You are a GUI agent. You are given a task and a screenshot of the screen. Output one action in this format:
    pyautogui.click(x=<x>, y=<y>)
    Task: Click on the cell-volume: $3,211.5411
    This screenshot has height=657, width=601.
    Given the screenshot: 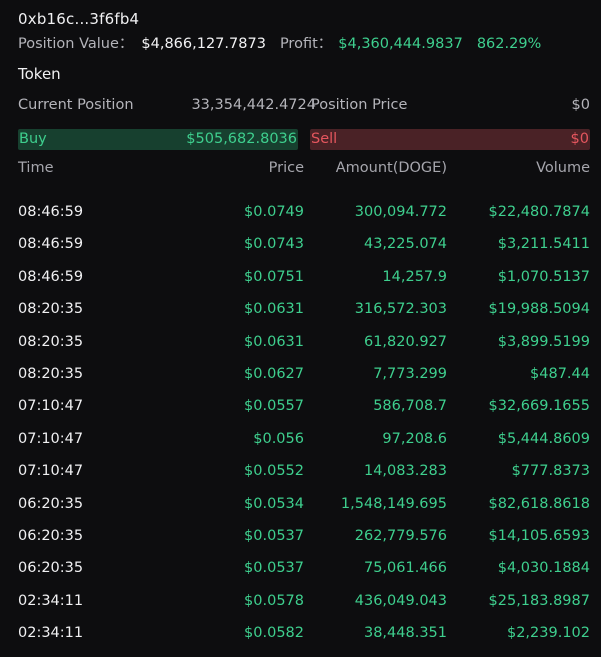 What is the action you would take?
    pyautogui.click(x=543, y=244)
    